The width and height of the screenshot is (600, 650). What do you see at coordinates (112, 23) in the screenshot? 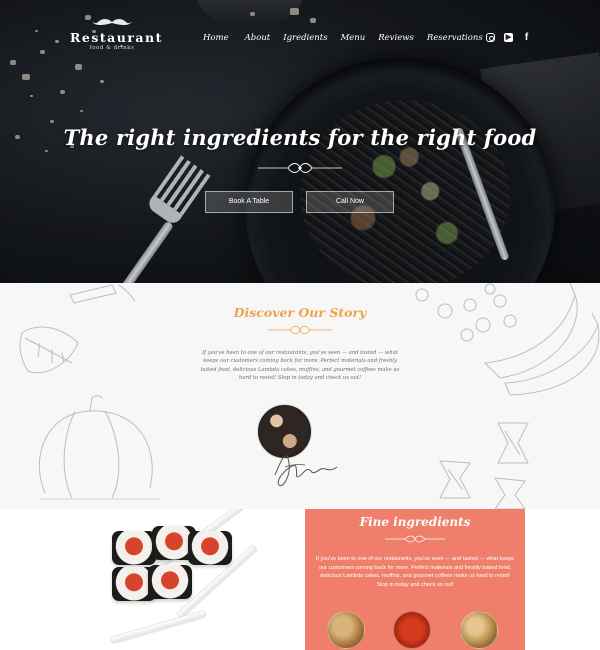
I see `mustache-icon` at bounding box center [112, 23].